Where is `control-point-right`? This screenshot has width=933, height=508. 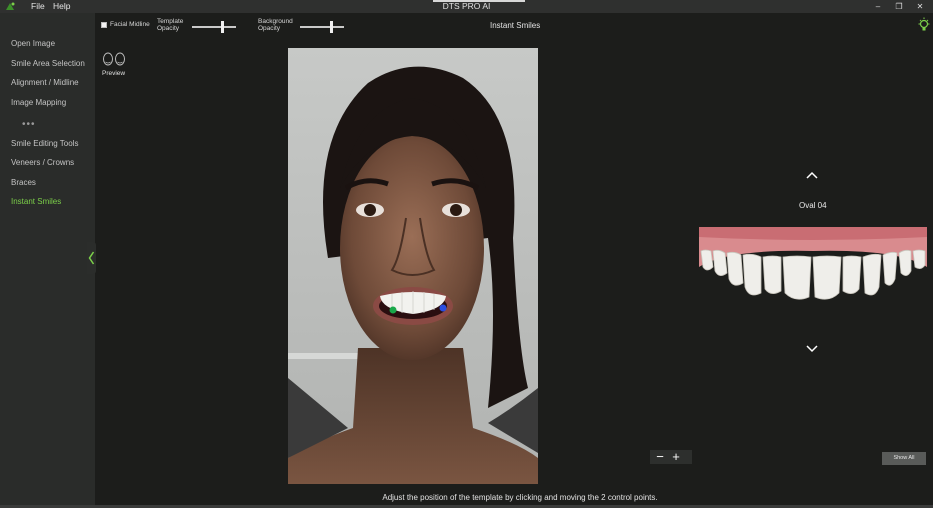
control-point-right is located at coordinates (443, 308).